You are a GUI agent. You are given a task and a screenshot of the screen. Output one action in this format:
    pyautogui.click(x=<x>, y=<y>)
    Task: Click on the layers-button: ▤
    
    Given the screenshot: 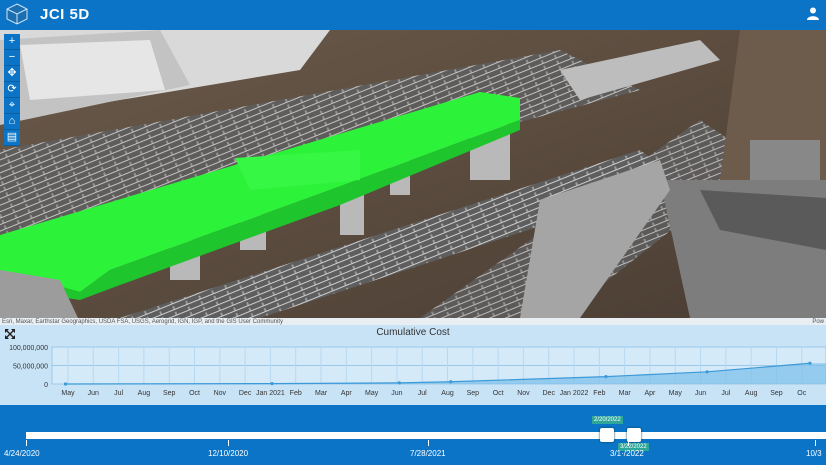 What is the action you would take?
    pyautogui.click(x=12, y=138)
    